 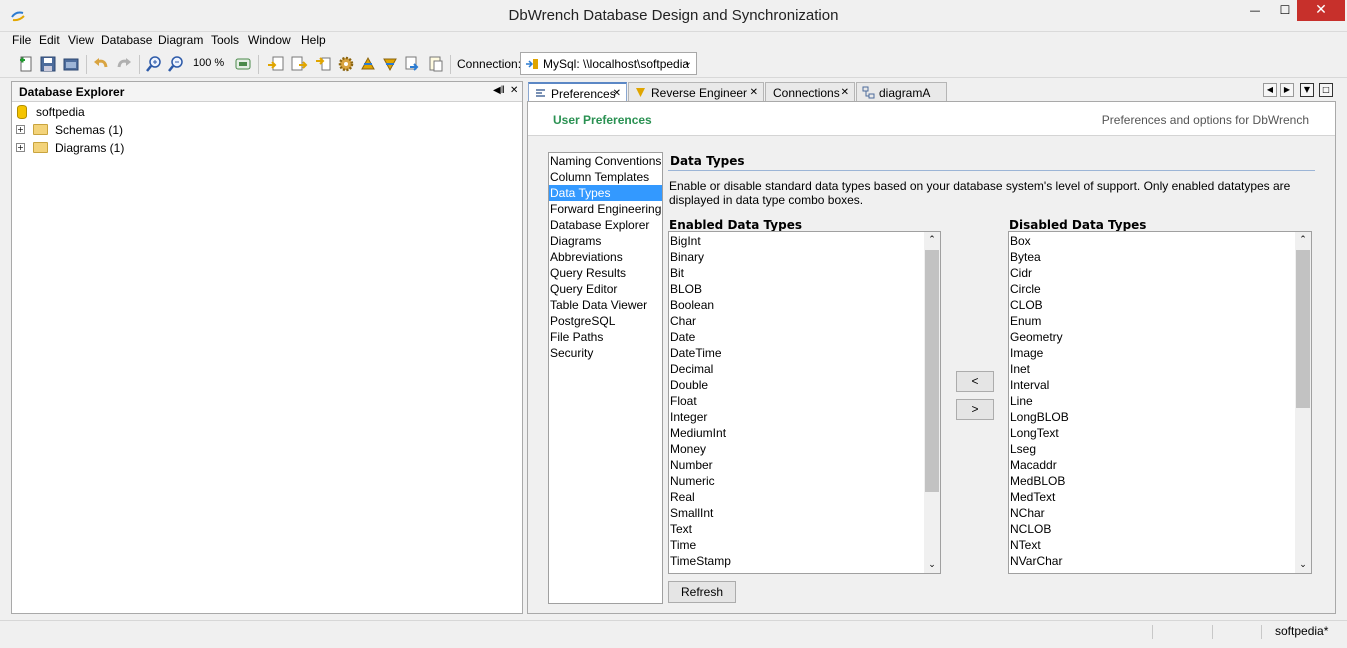 I want to click on list-item: NCLOB, so click(x=1030, y=529).